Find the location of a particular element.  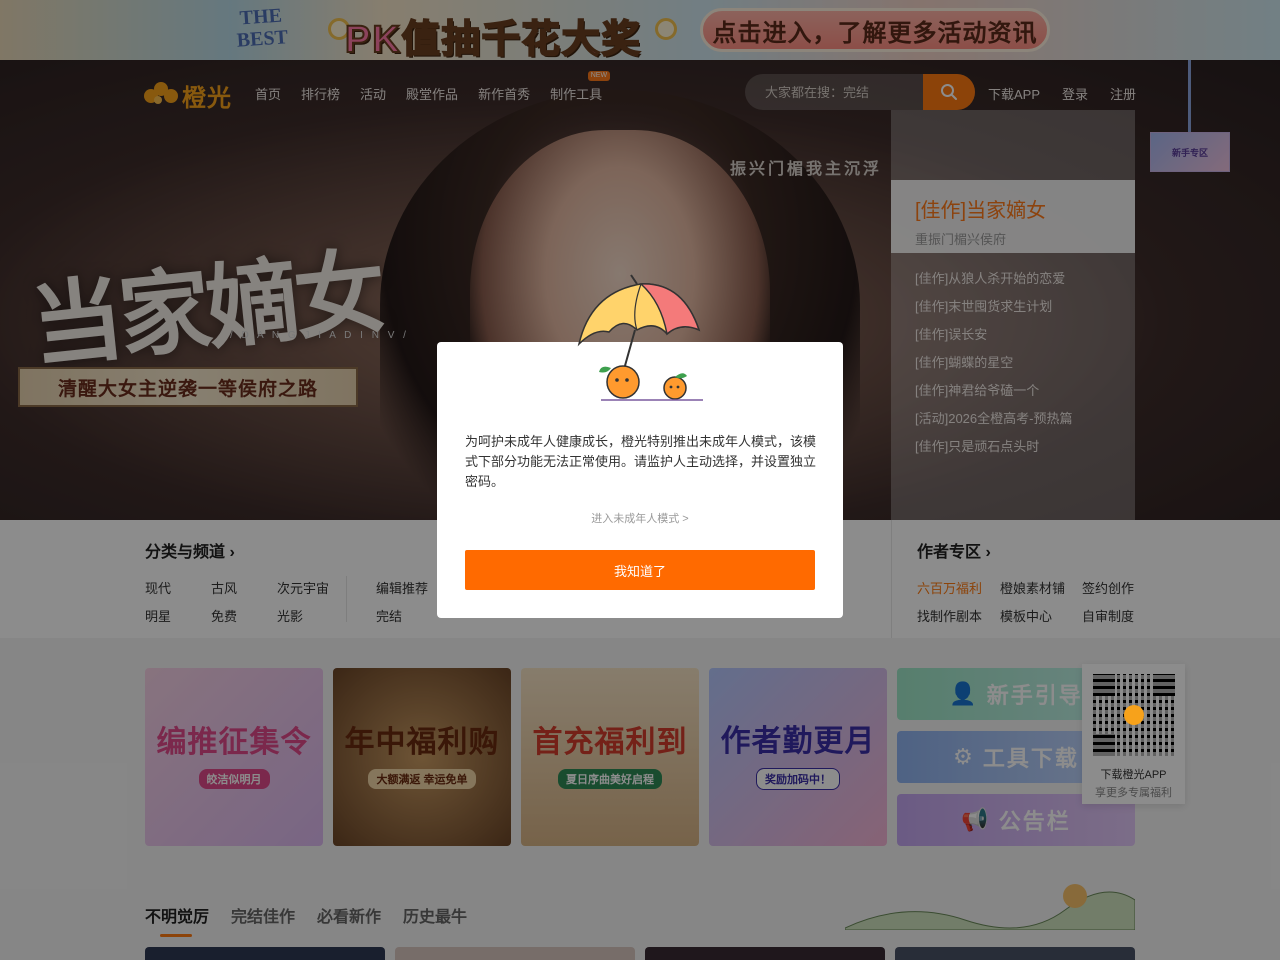

acknowledge-button: 我知道了 is located at coordinates (640, 570).